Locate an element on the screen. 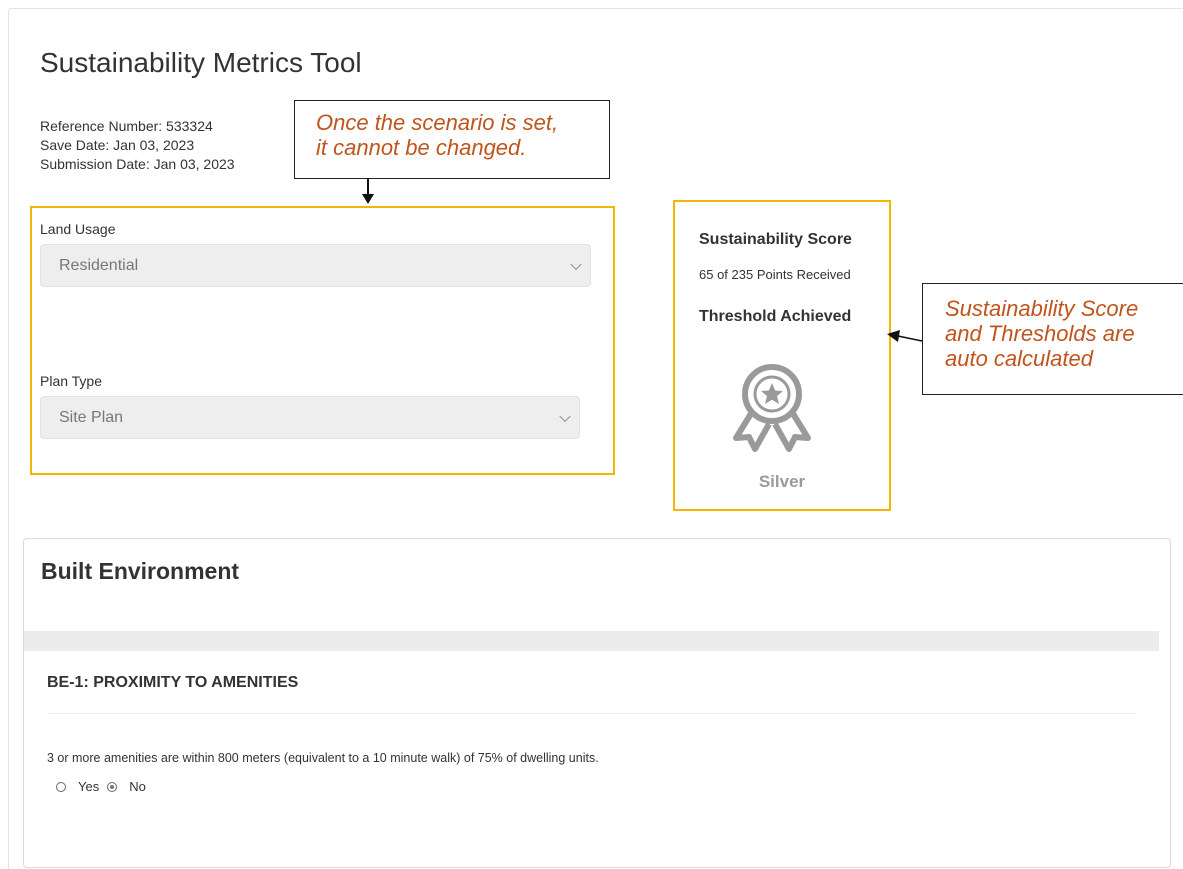 Image resolution: width=1183 pixels, height=869 pixels. save-date: Save Date: Jan 03, 2023 is located at coordinates (117, 145).